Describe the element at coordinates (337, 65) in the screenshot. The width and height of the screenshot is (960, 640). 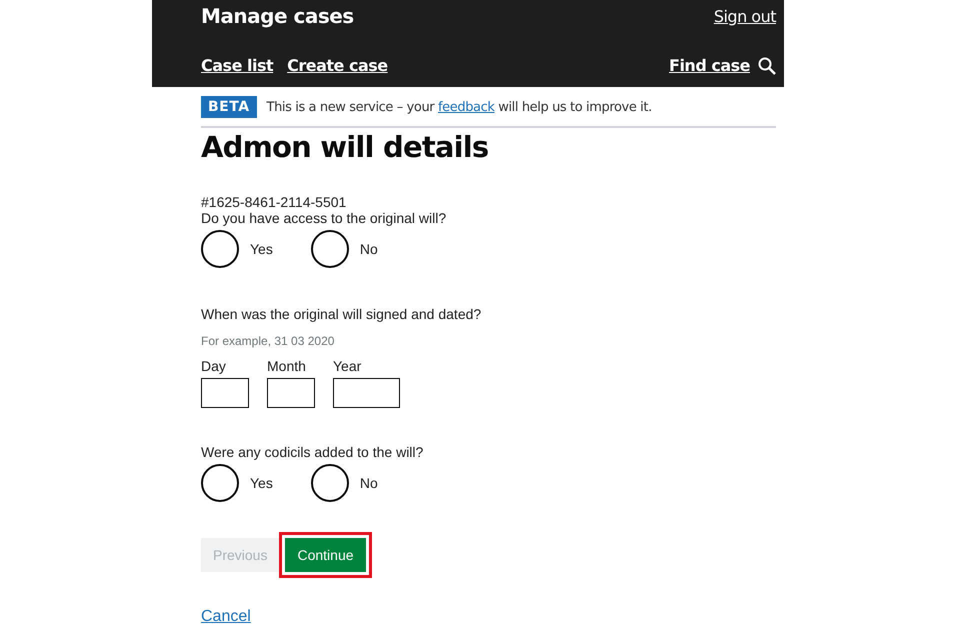
I see `nav-link: Create case` at that location.